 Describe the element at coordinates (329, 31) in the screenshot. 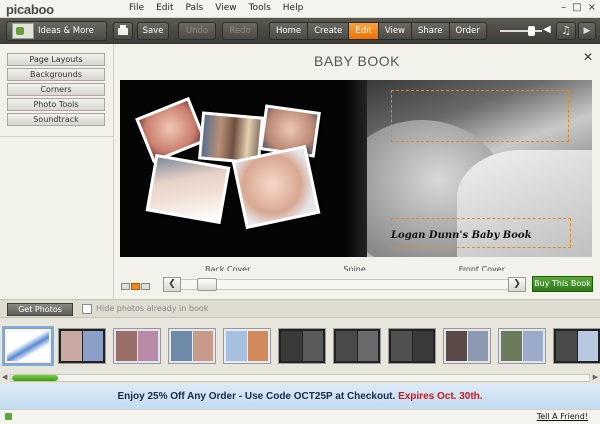

I see `nav-create: Create` at that location.